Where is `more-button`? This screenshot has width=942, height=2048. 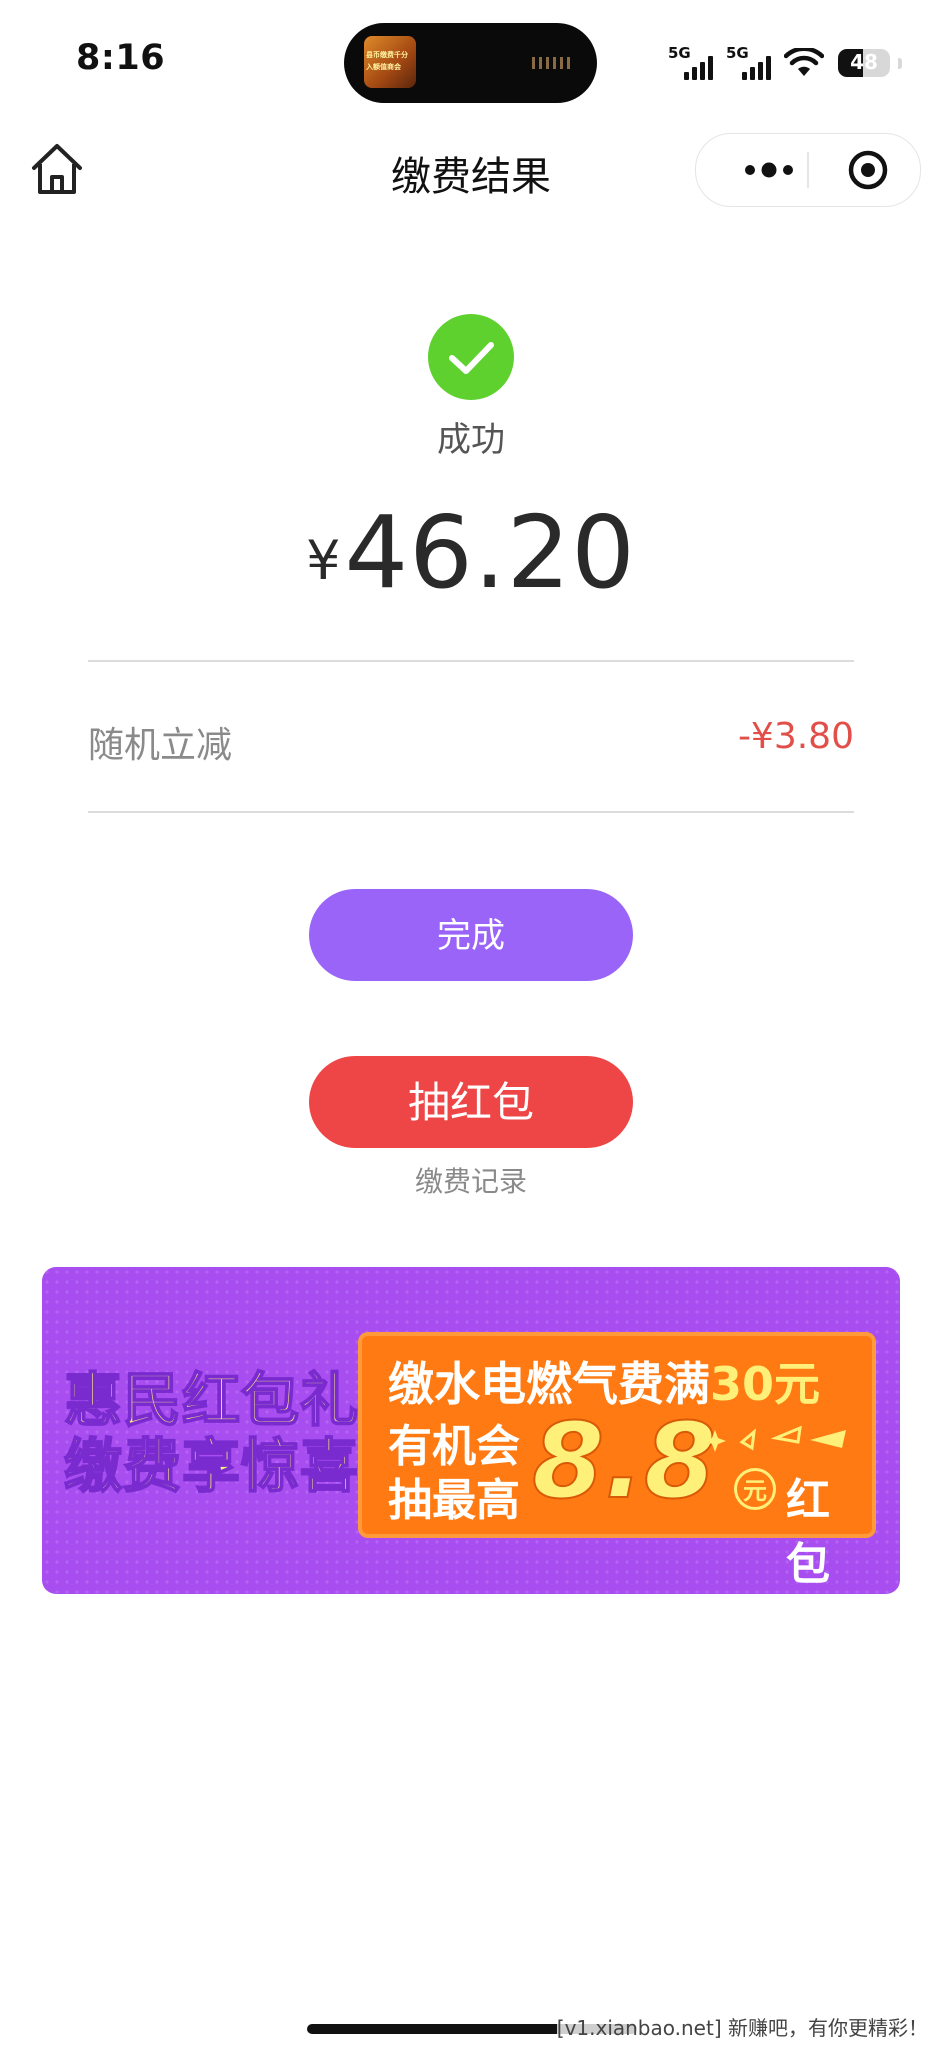 more-button is located at coordinates (769, 170).